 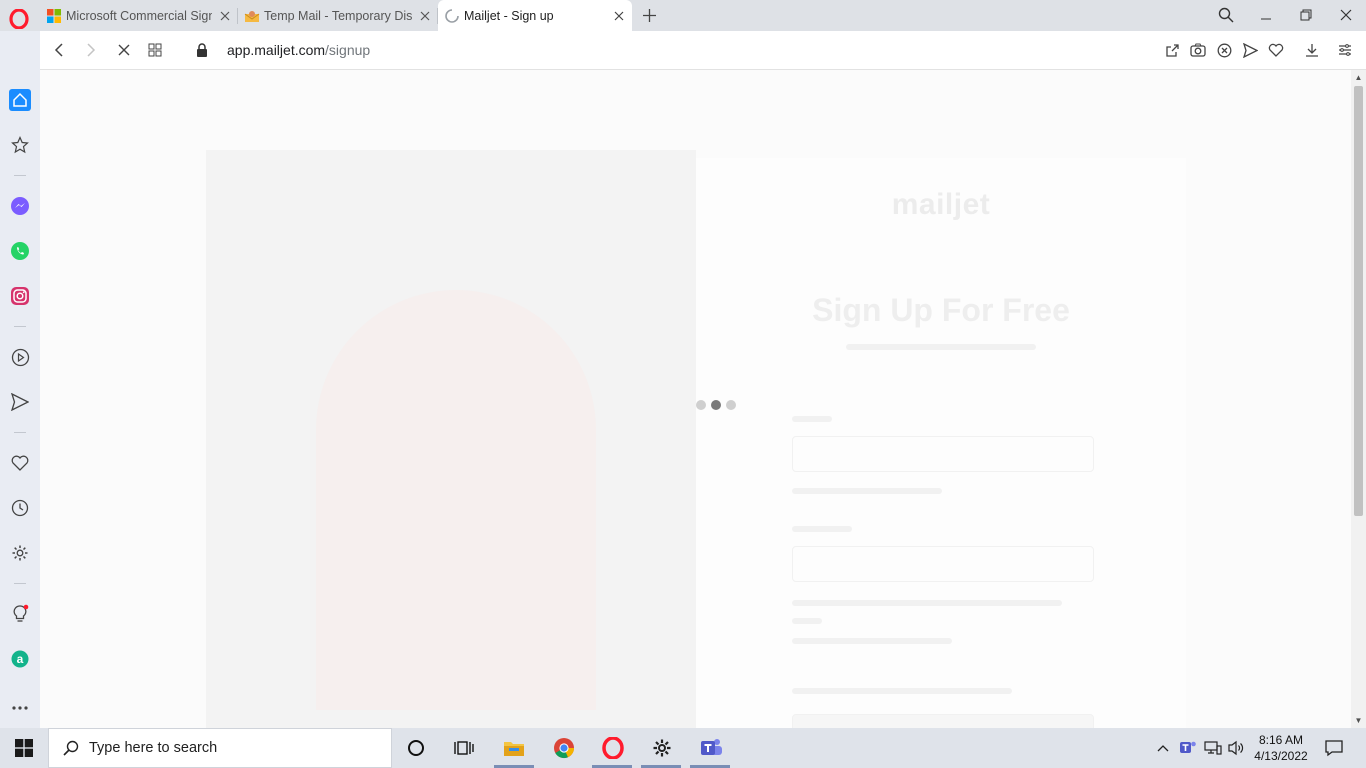 I want to click on history-icon, so click(x=20, y=508).